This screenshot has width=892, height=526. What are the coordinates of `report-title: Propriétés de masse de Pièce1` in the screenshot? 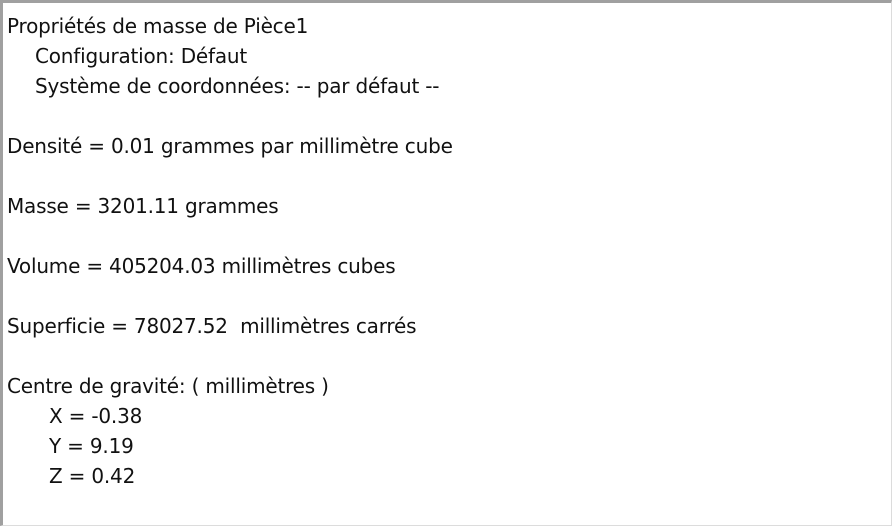 It's located at (158, 26).